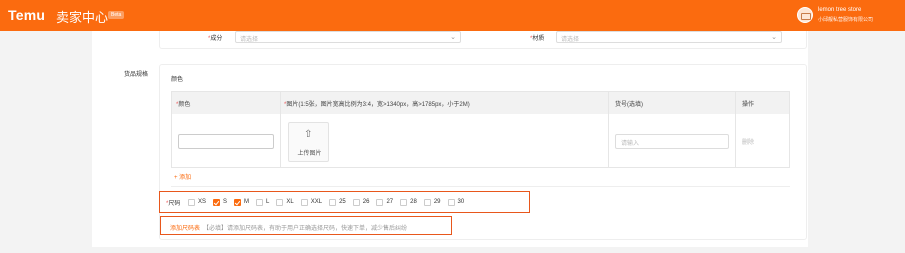 The height and width of the screenshot is (253, 905). What do you see at coordinates (455, 202) in the screenshot?
I see `size-option-30: 30` at bounding box center [455, 202].